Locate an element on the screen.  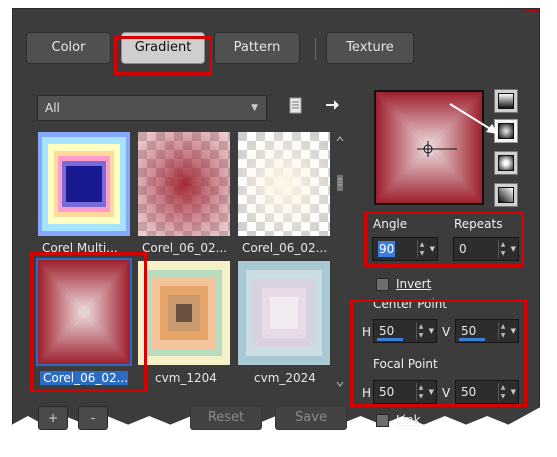
thumbnail-scrollbar is located at coordinates (340, 261).